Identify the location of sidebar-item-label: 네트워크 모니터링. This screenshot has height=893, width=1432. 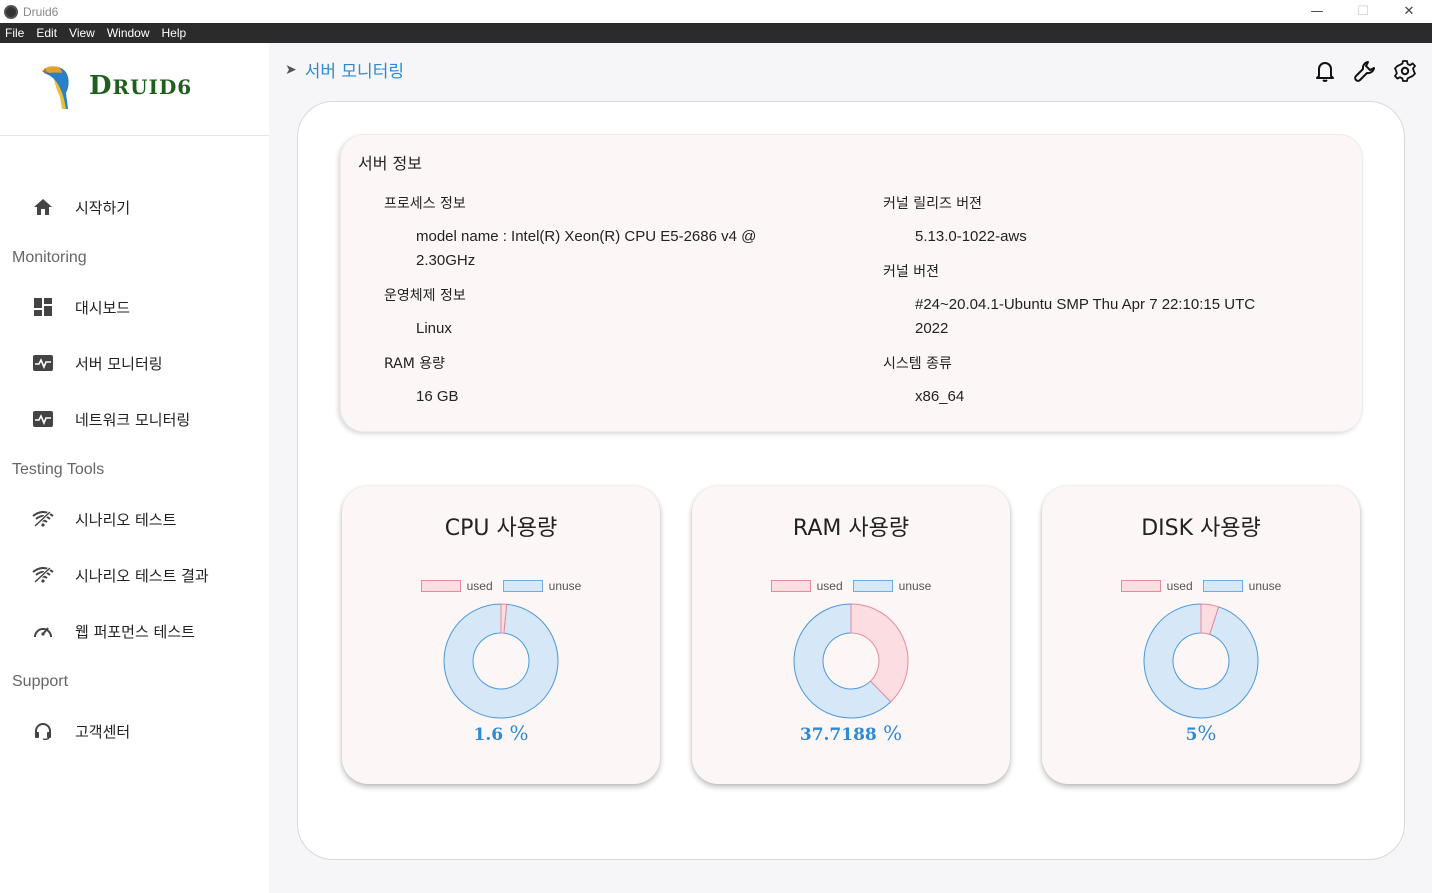
(133, 419).